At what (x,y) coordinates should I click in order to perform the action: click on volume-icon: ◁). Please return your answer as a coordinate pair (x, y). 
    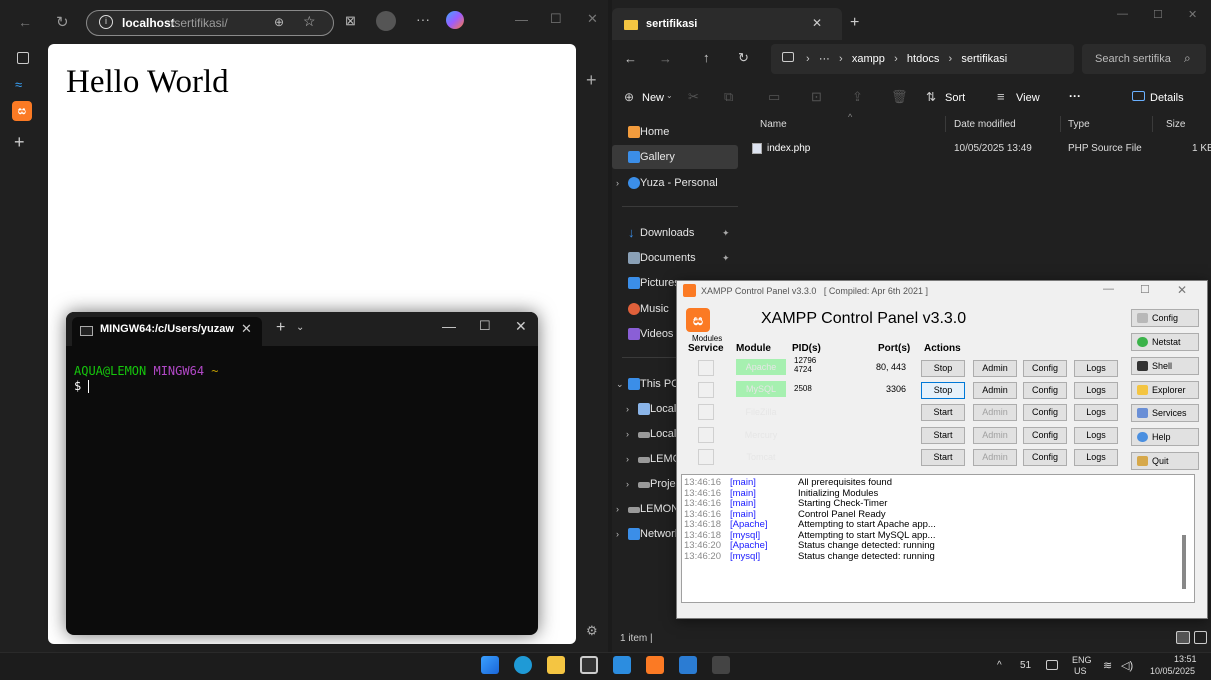
    Looking at the image, I should click on (1127, 665).